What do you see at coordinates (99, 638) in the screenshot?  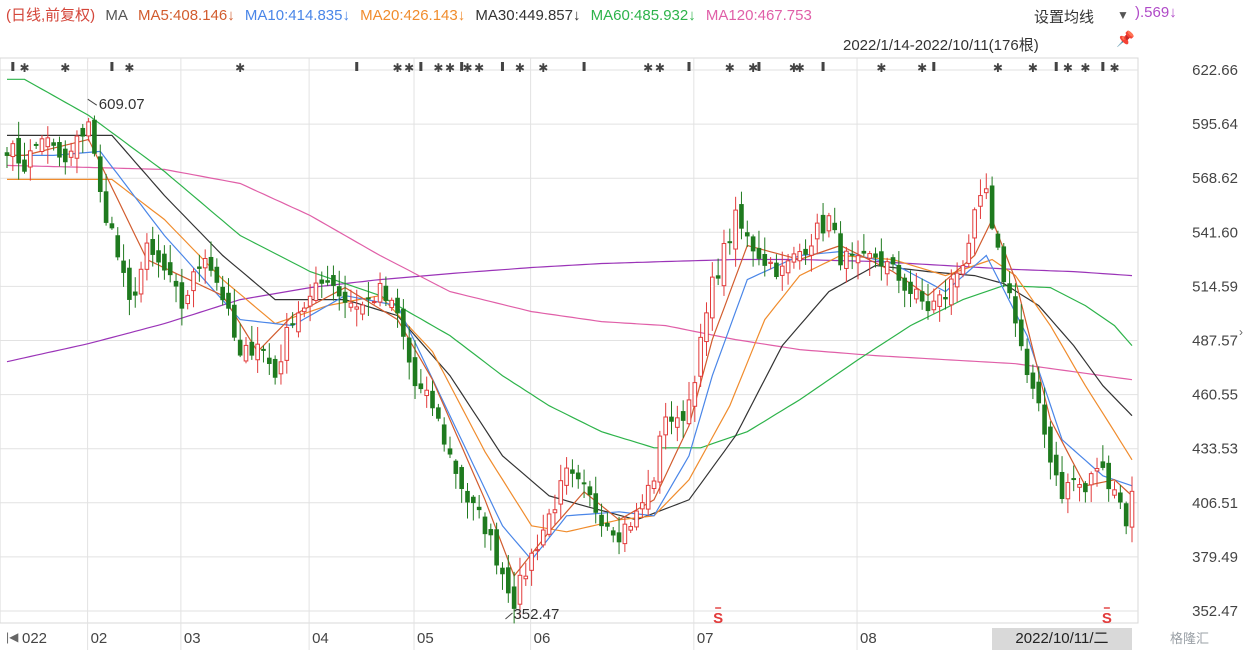 I see `x-tick-label: 02` at bounding box center [99, 638].